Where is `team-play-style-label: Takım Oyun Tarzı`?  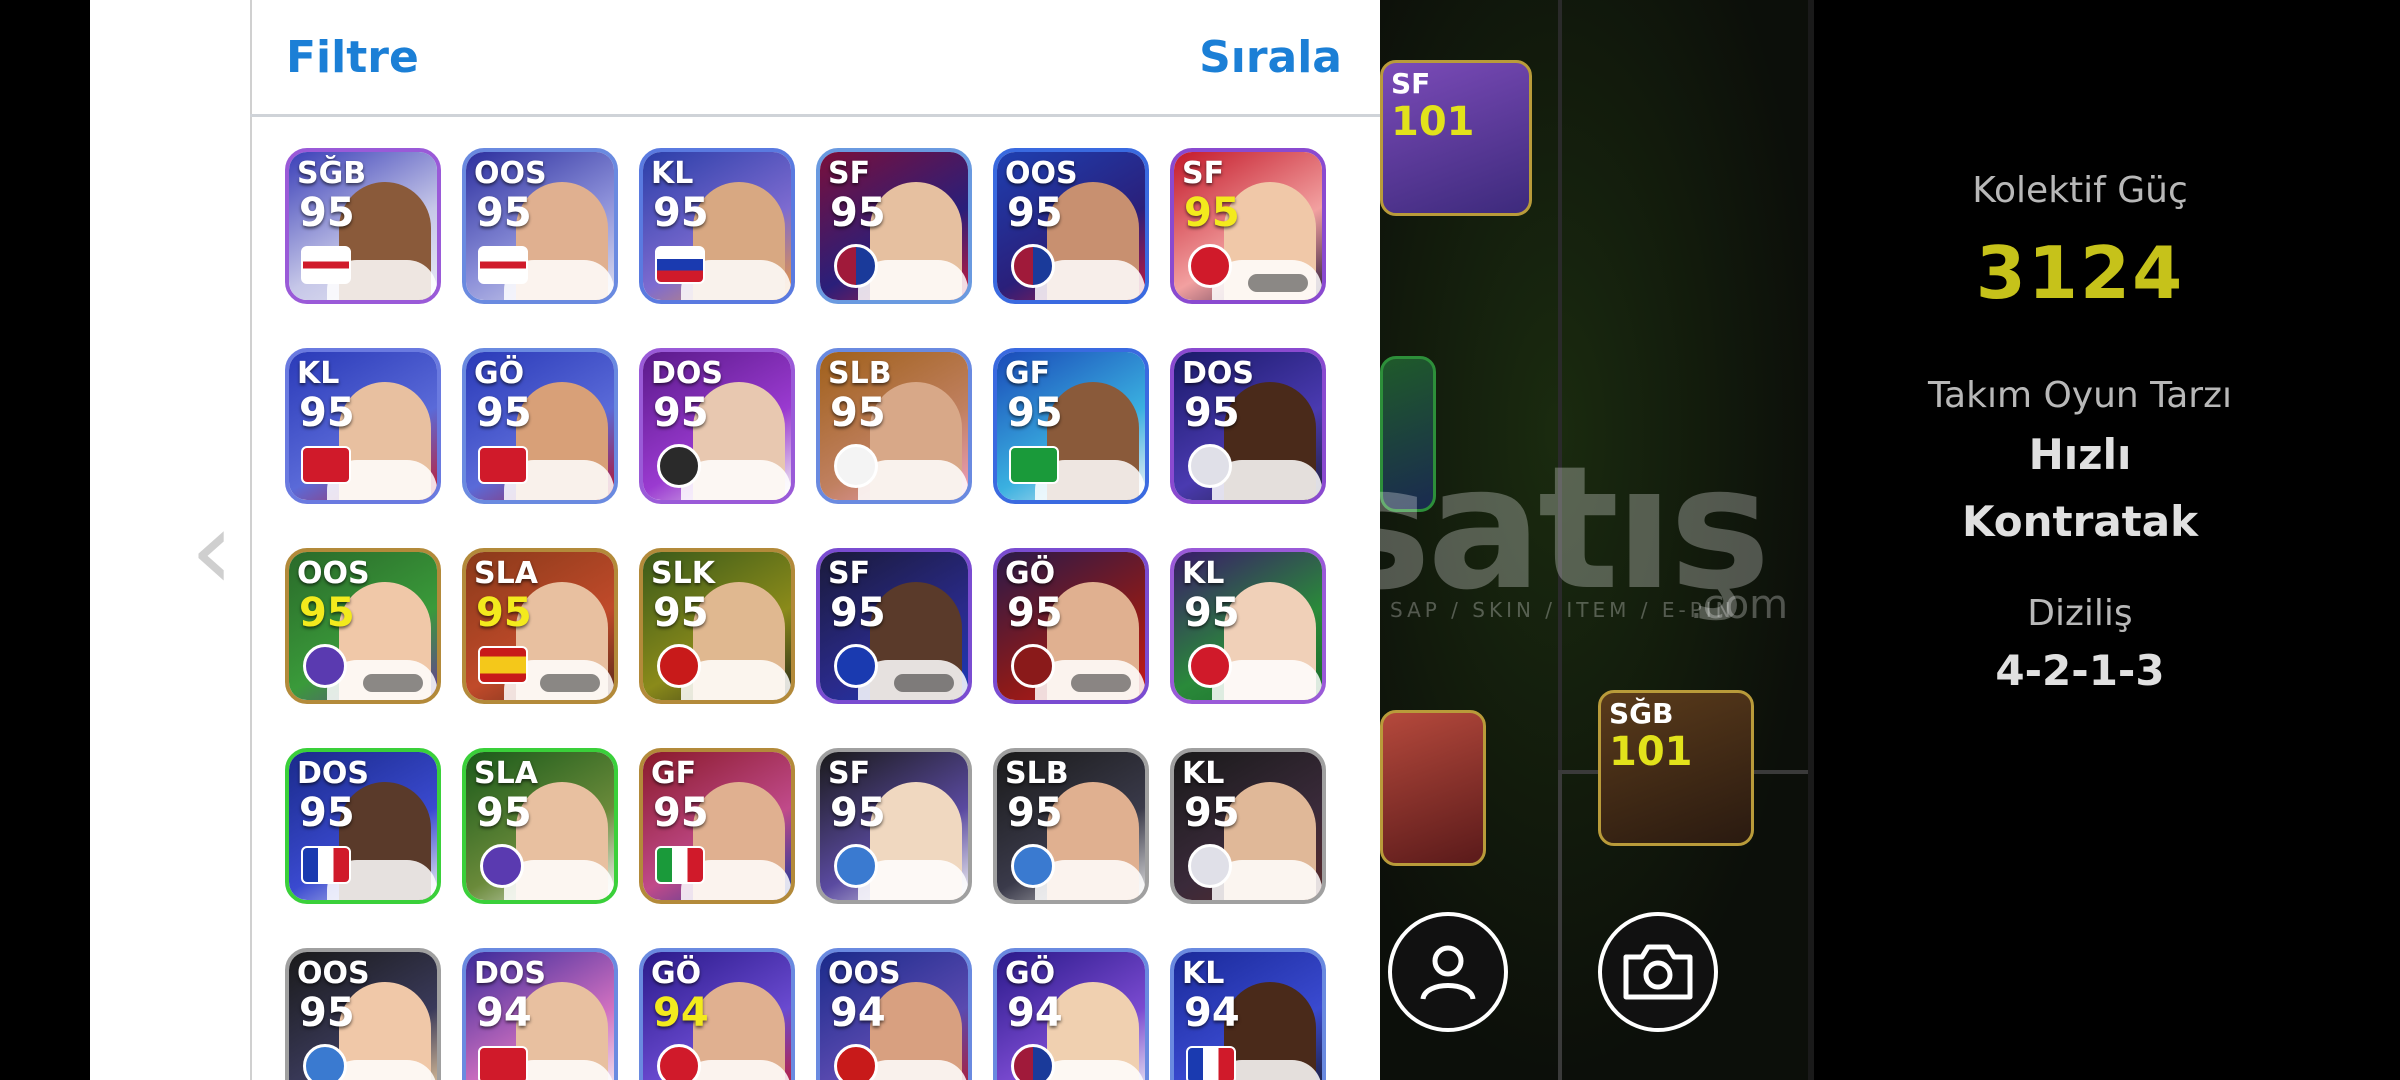
team-play-style-label: Takım Oyun Tarzı is located at coordinates (2080, 395).